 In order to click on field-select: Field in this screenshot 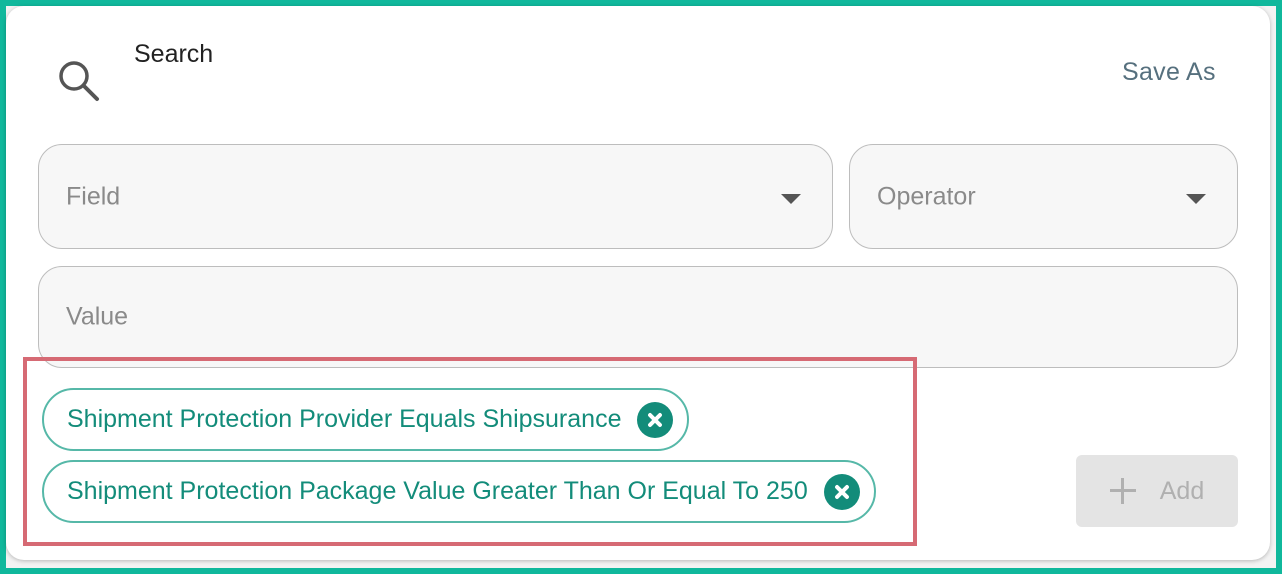, I will do `click(435, 196)`.